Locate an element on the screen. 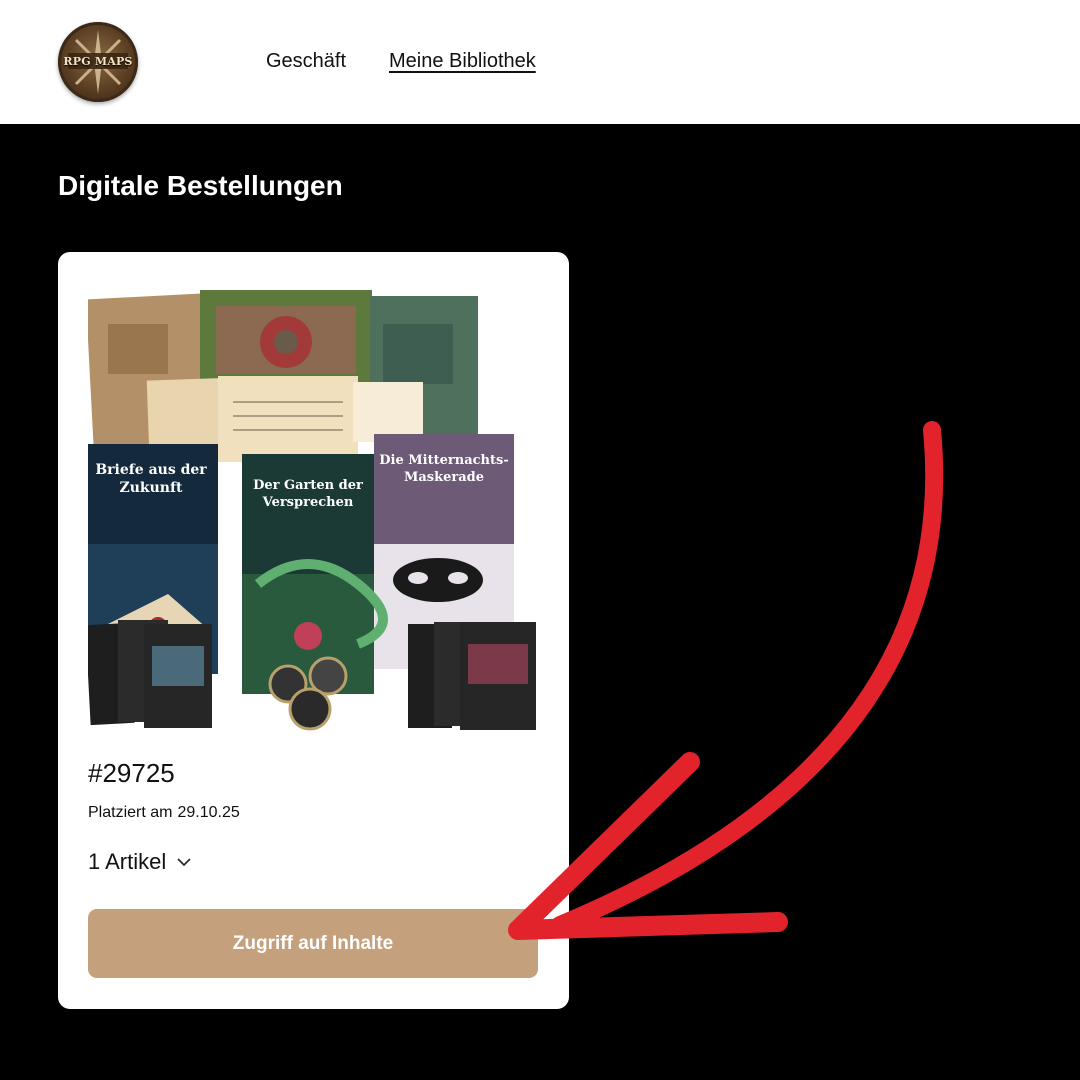  card-decks-left is located at coordinates (150, 674).